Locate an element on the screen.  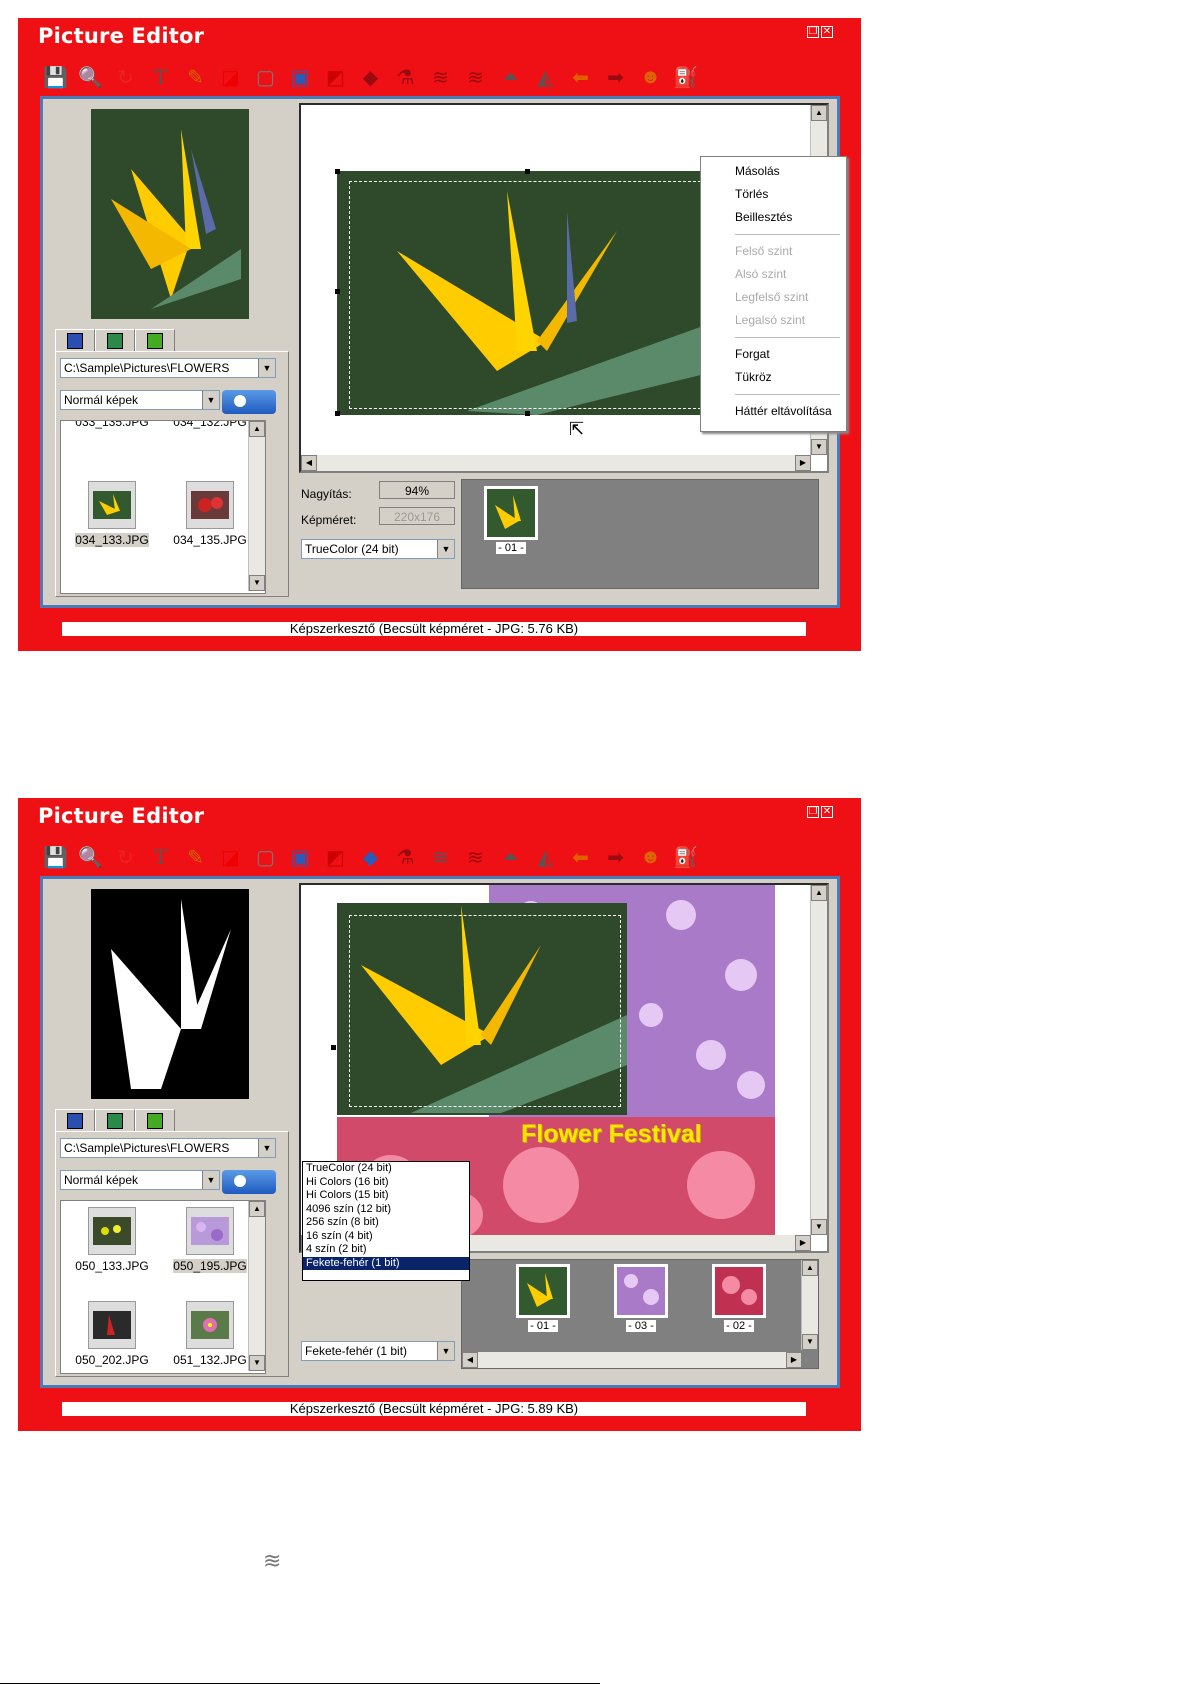
list-item: 050_195.JPG is located at coordinates (210, 1240).